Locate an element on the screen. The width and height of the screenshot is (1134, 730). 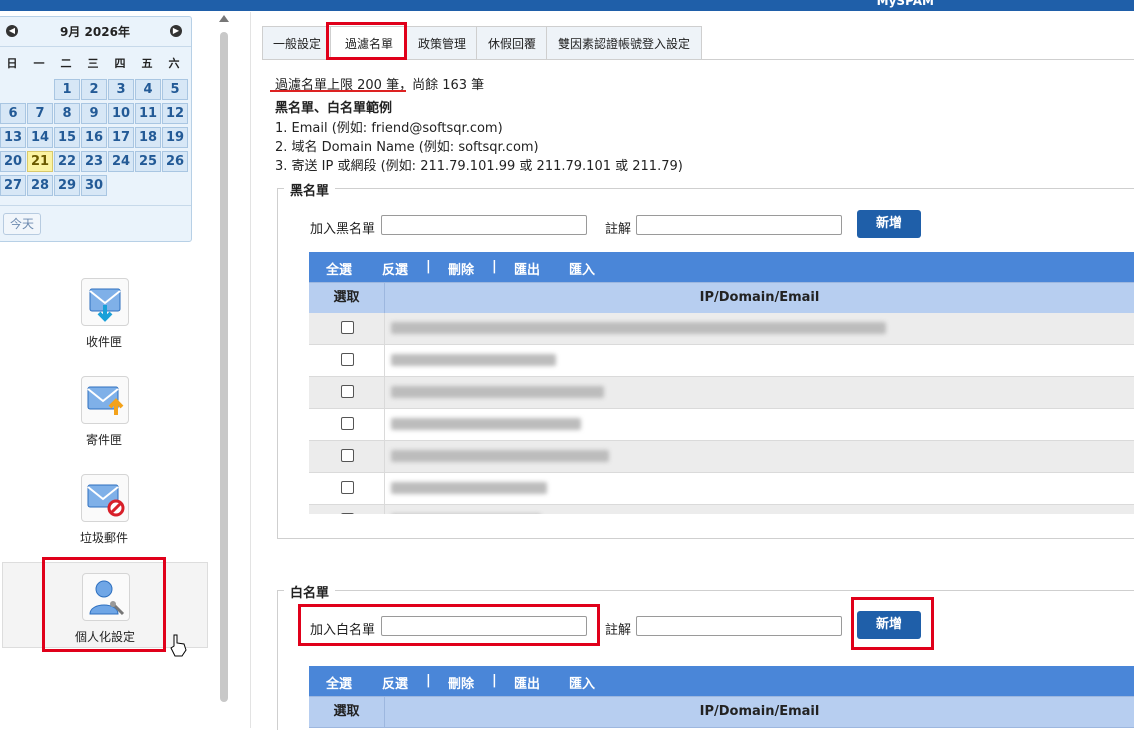
calendar-day: 25 is located at coordinates (148, 161).